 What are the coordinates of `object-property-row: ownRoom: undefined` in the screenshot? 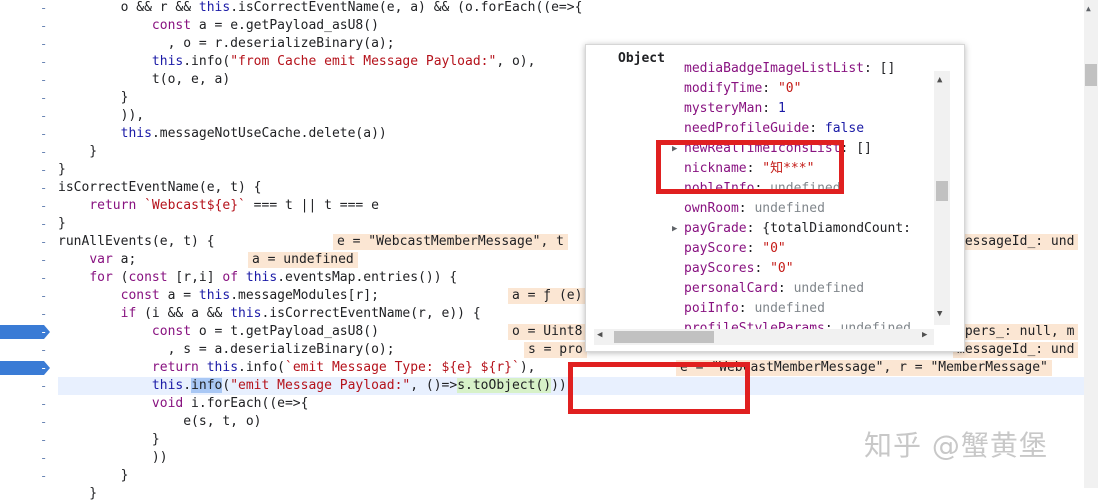 It's located at (760, 209).